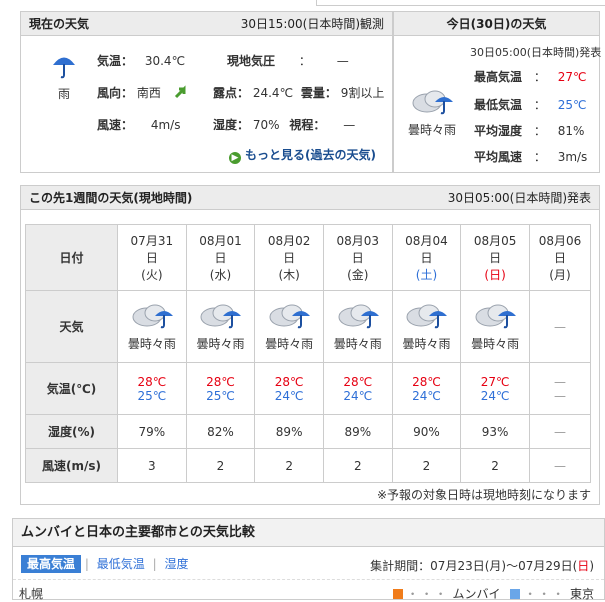  I want to click on humid-row-forecast: 湿度(%) 79% 82% 89% 89% 90% 93% —, so click(308, 431).